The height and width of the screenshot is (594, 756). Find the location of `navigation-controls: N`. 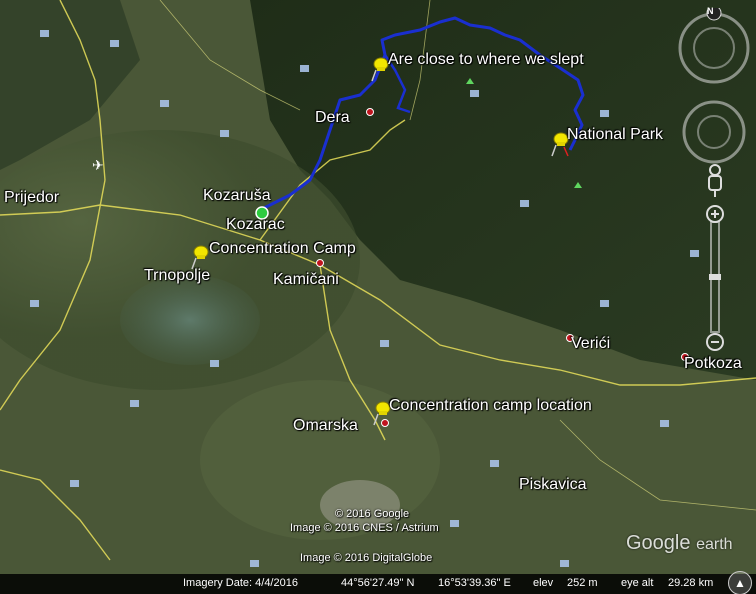

navigation-controls: N is located at coordinates (715, 290).